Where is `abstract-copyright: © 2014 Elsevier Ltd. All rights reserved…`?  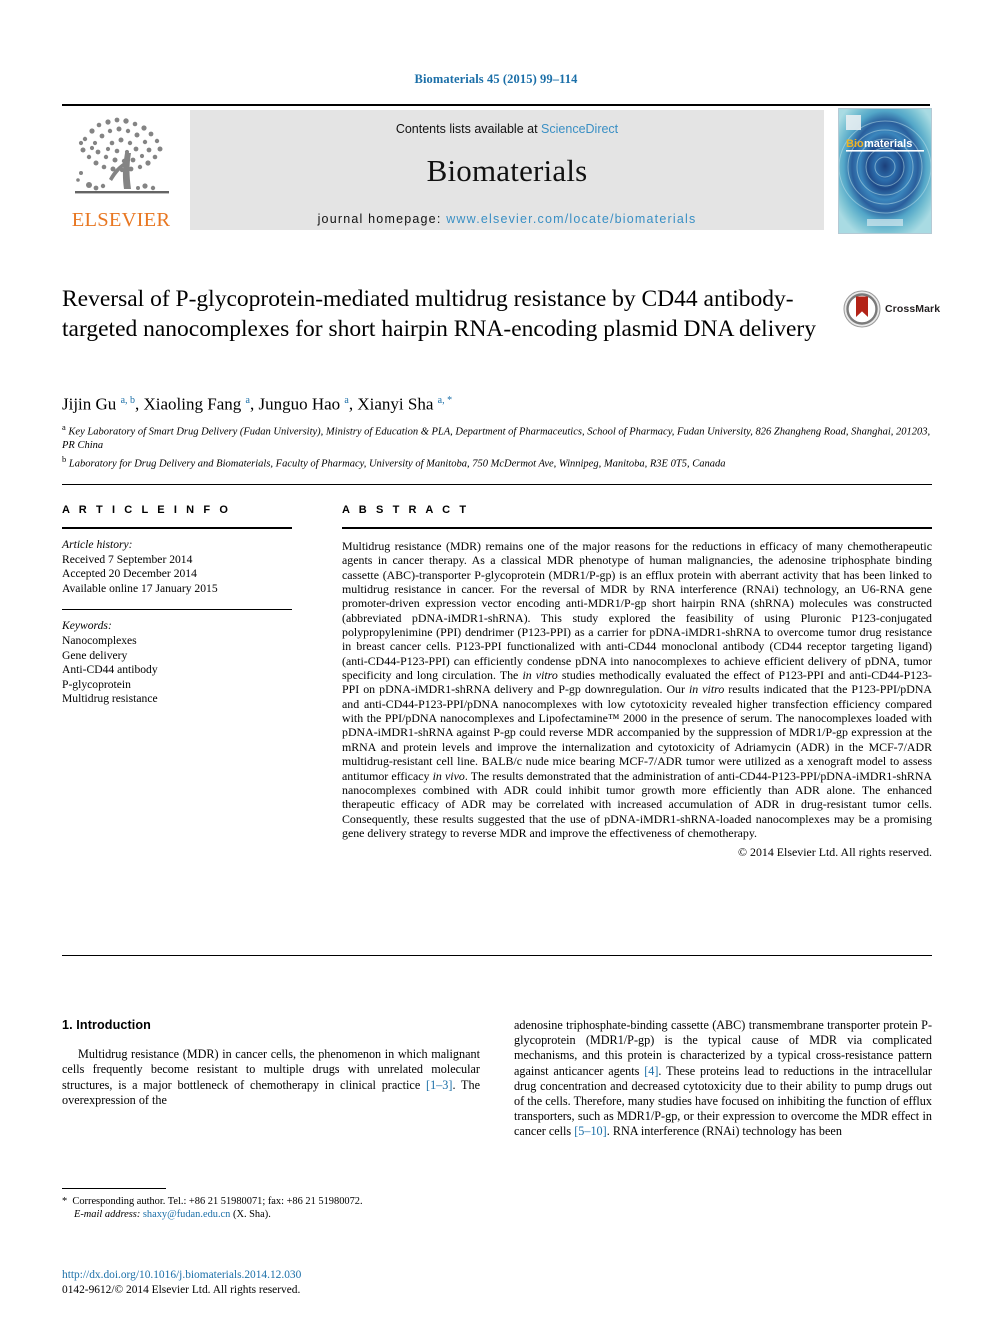
abstract-copyright: © 2014 Elsevier Ltd. All rights reserved… is located at coordinates (835, 852).